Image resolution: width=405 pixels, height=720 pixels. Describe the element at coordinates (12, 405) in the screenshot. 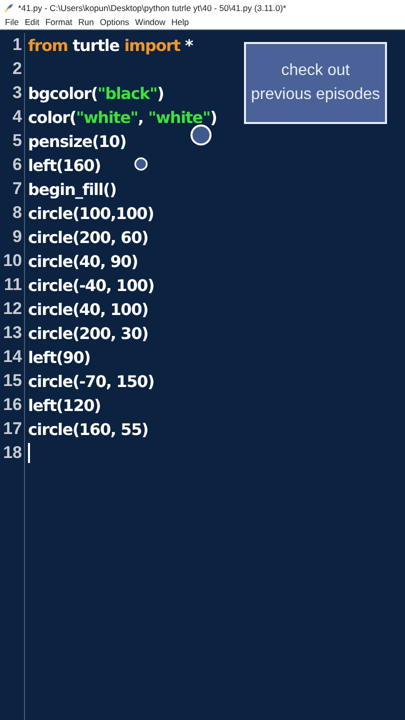

I see `line-number: 16` at that location.